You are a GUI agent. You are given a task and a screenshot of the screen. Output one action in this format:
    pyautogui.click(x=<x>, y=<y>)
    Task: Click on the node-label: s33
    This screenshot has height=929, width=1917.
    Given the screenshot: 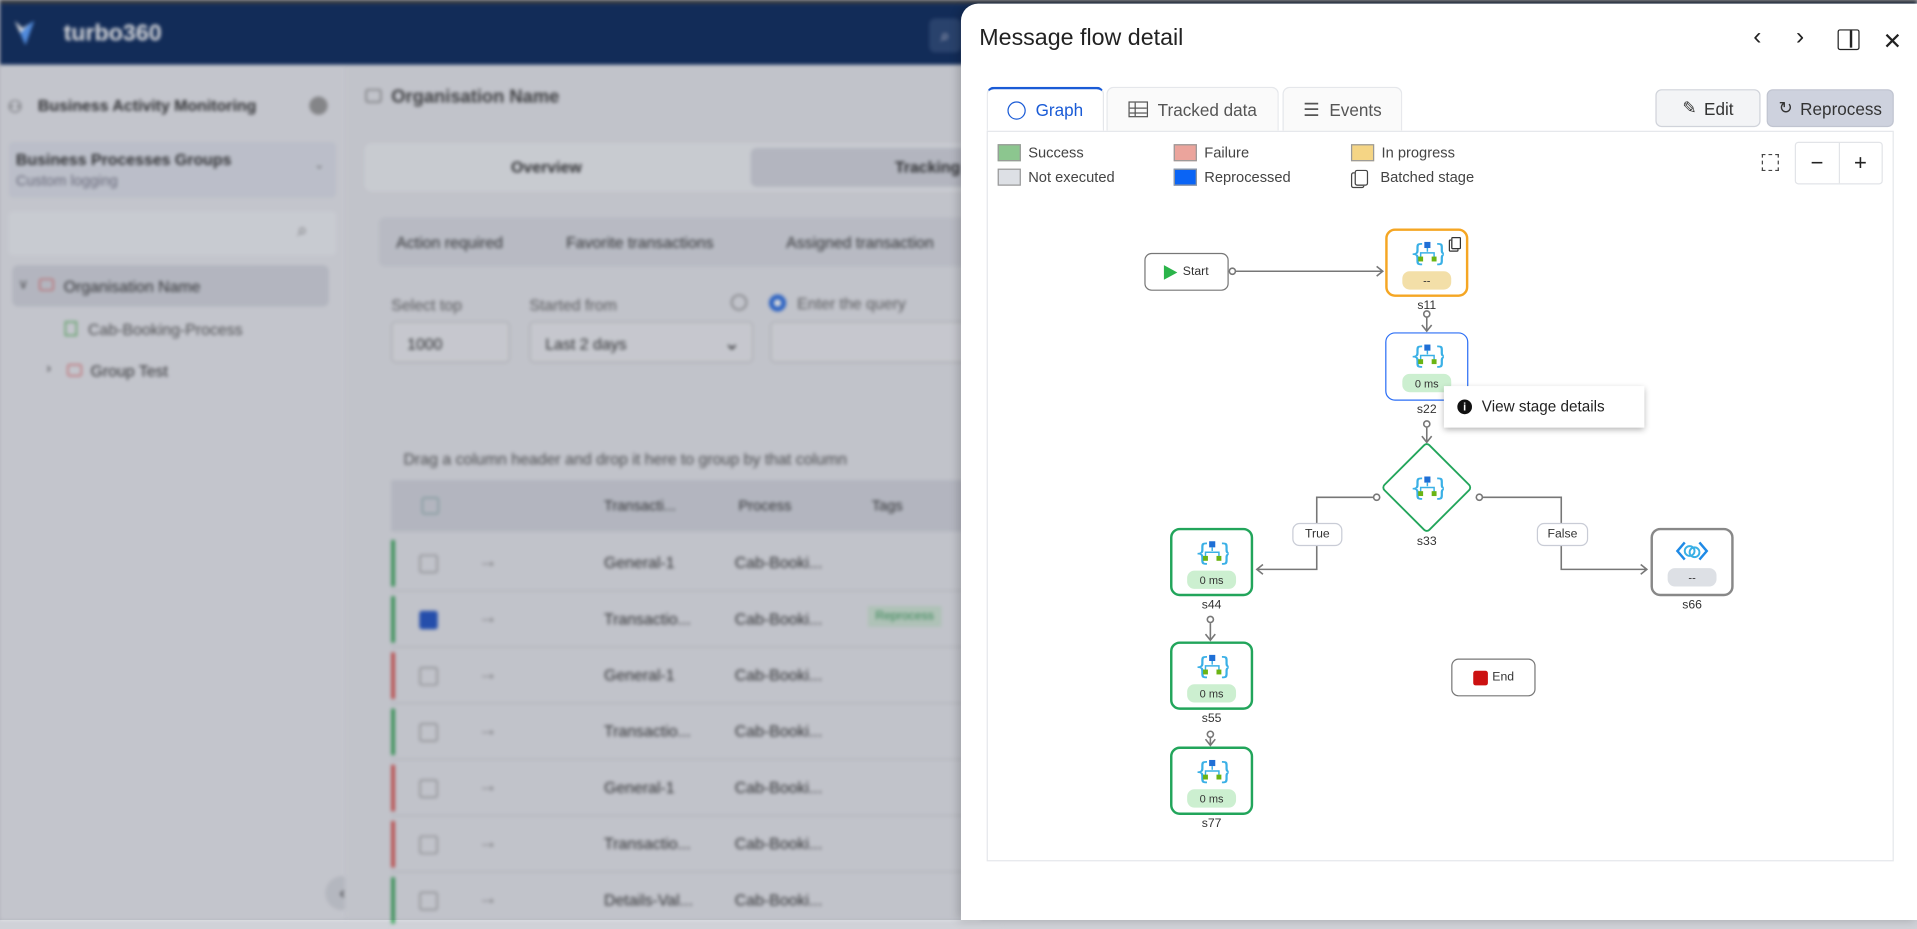 What is the action you would take?
    pyautogui.click(x=1426, y=542)
    